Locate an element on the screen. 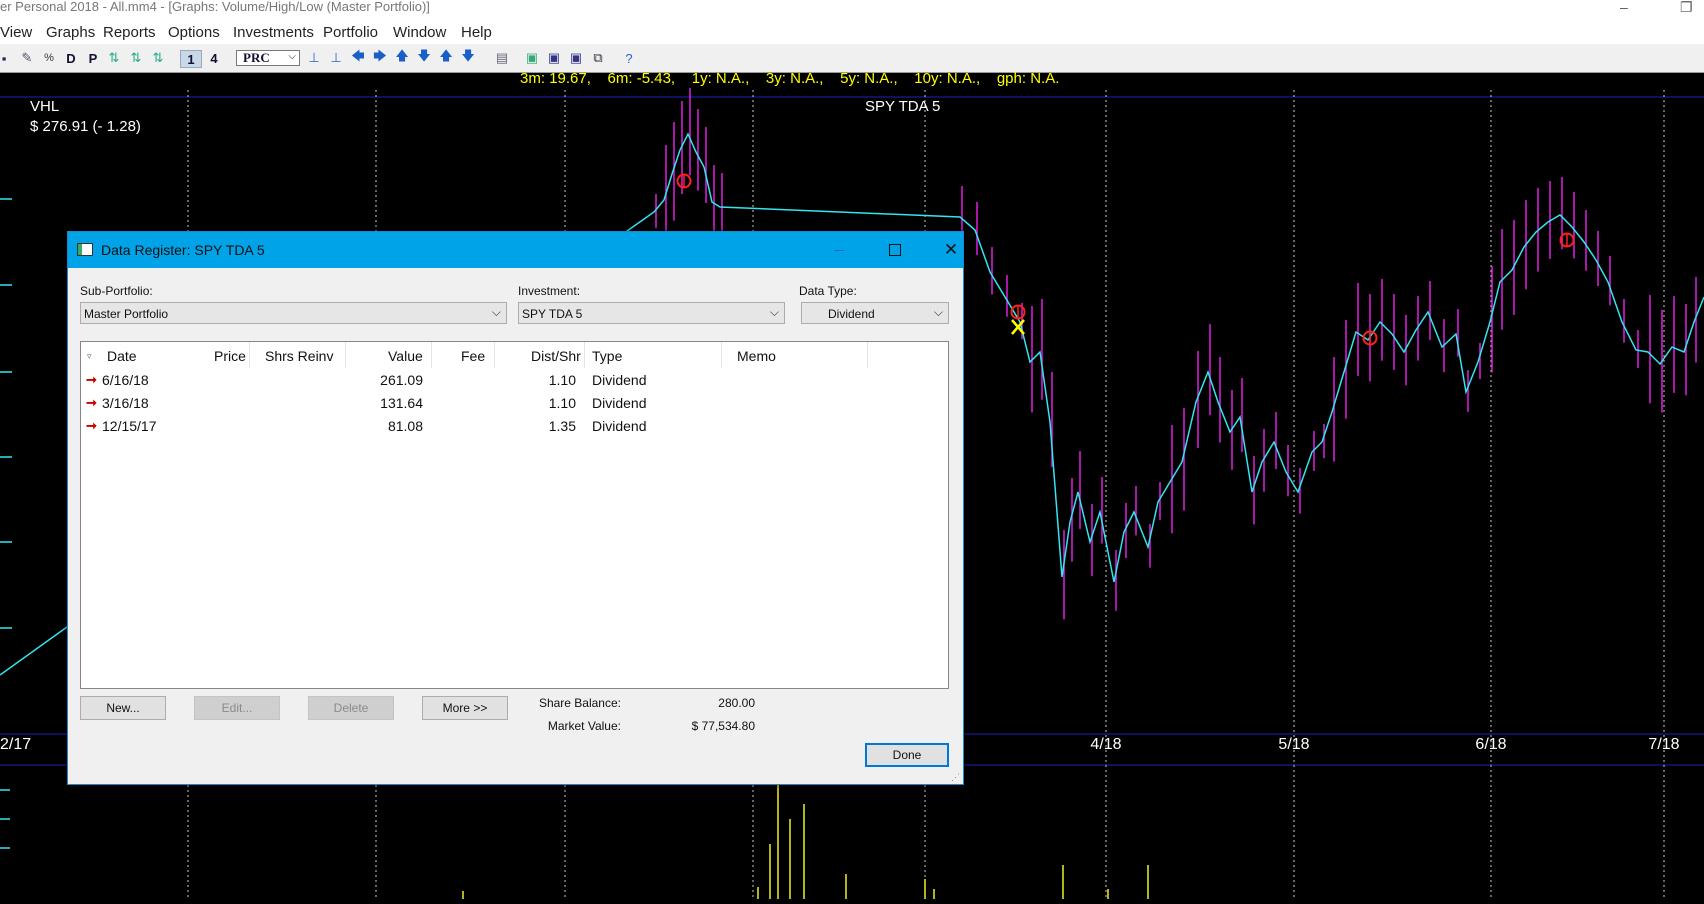  axis-scale-icon: ⊥ is located at coordinates (336, 58).